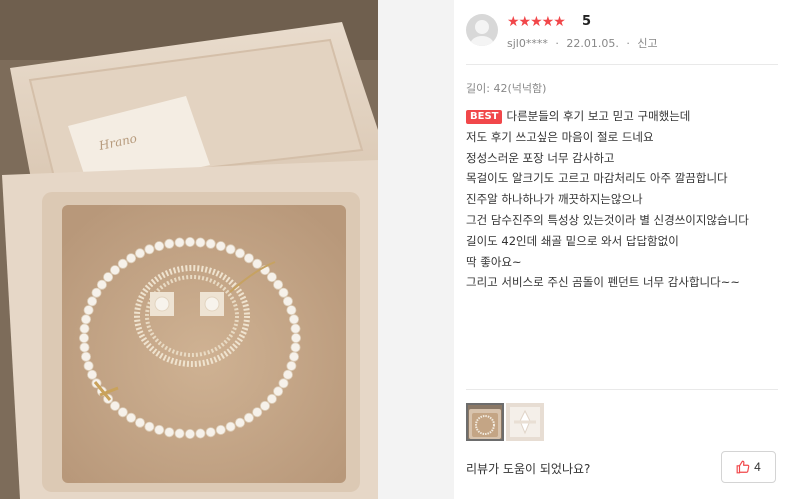 Image resolution: width=792 pixels, height=499 pixels. I want to click on review-line-text: 다른분들의 후기 보고 믿고 구매했는데, so click(598, 116).